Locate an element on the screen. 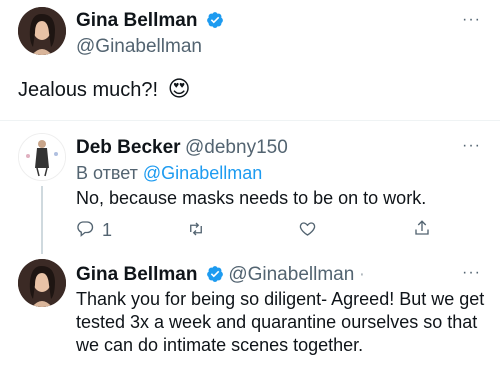 Image resolution: width=500 pixels, height=372 pixels. replying-to: В ответ @Ginabellman is located at coordinates (169, 173).